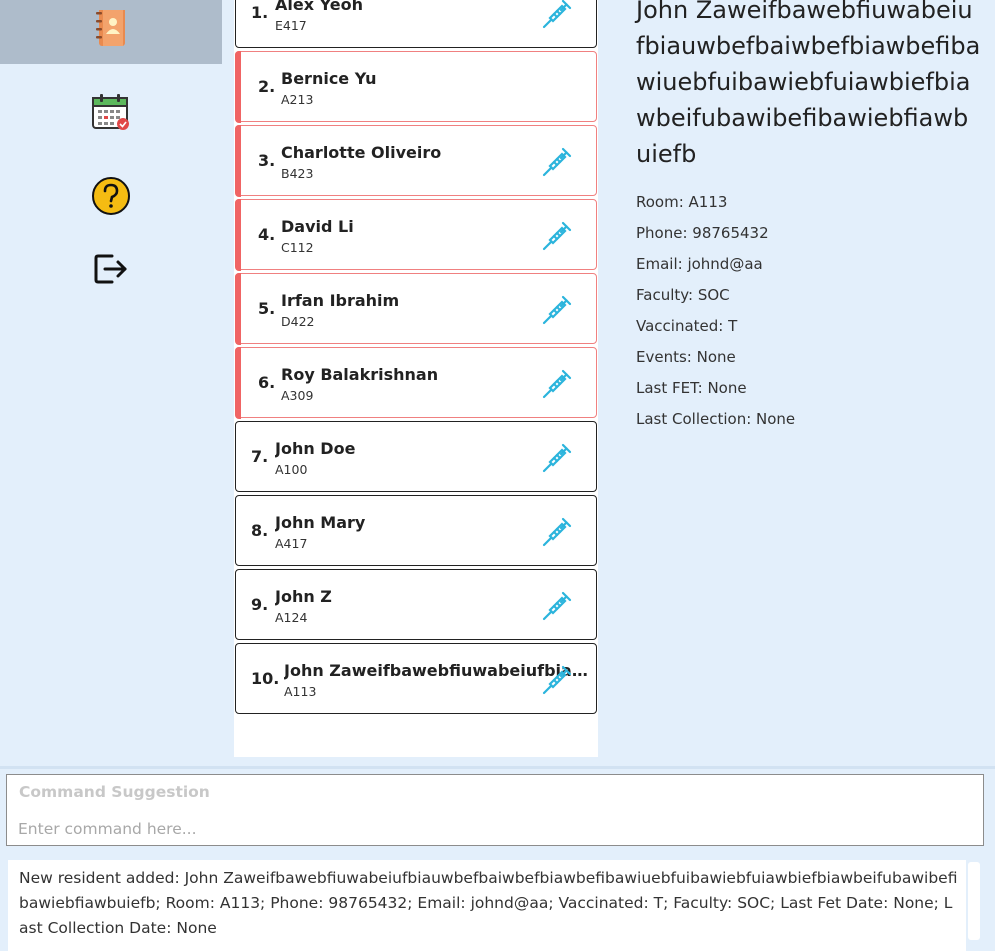  I want to click on list-item: 3. Charlotte Oliveiro B423, so click(415, 160).